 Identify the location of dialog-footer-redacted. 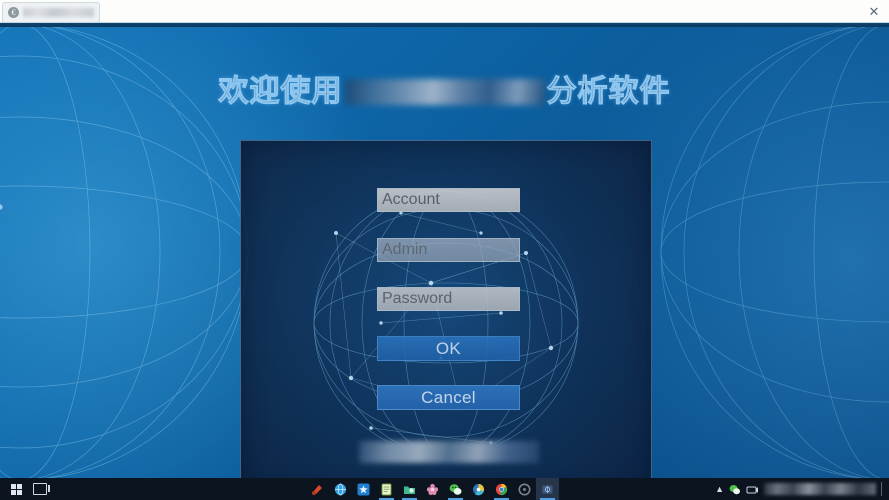
(449, 452).